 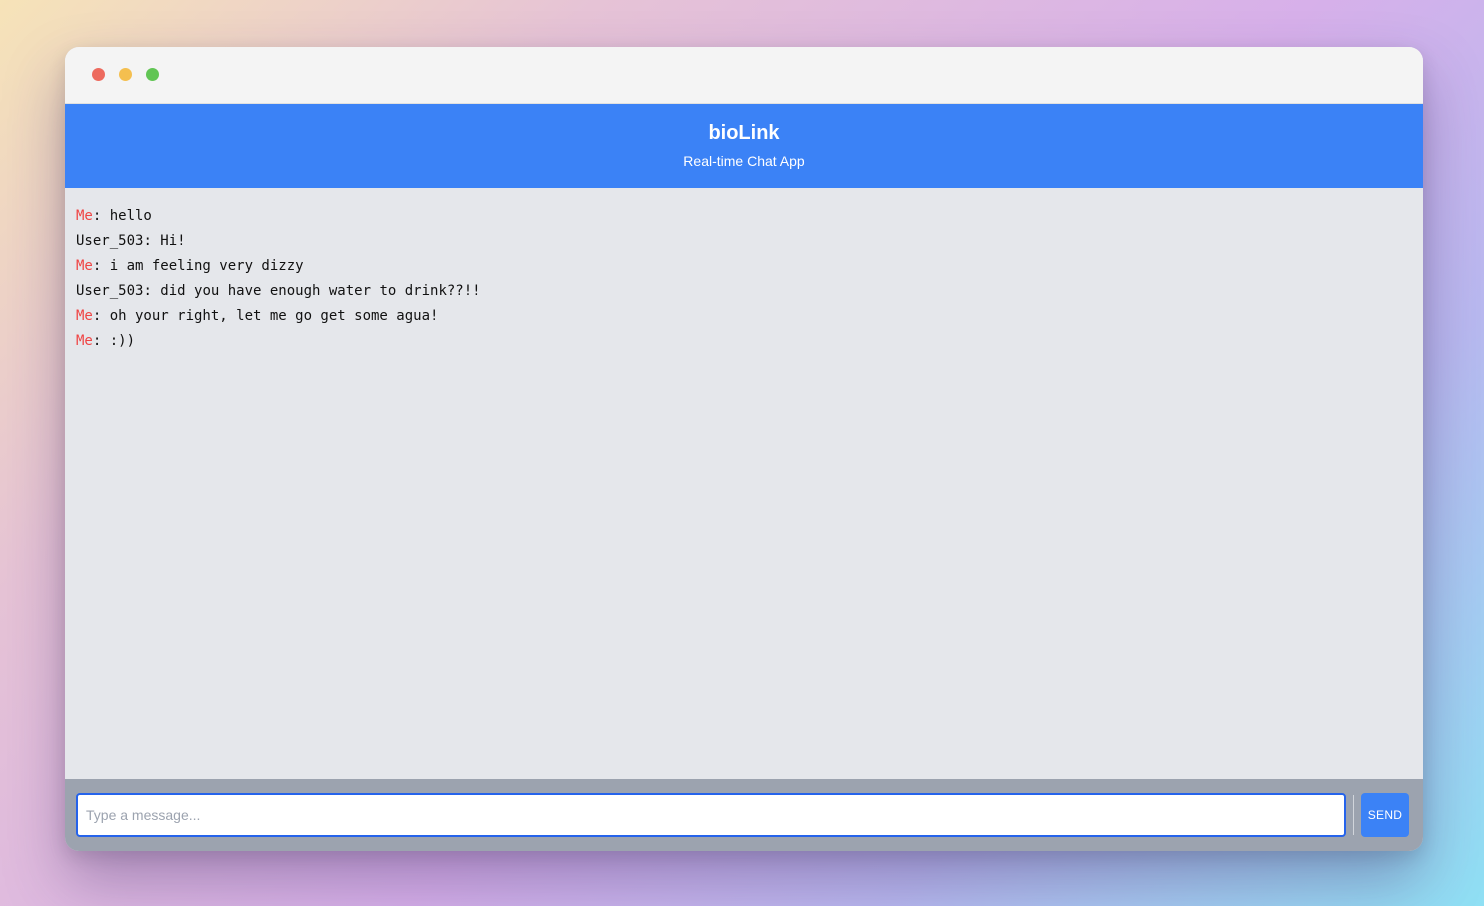 I want to click on message-item: Me: :)), so click(x=744, y=341).